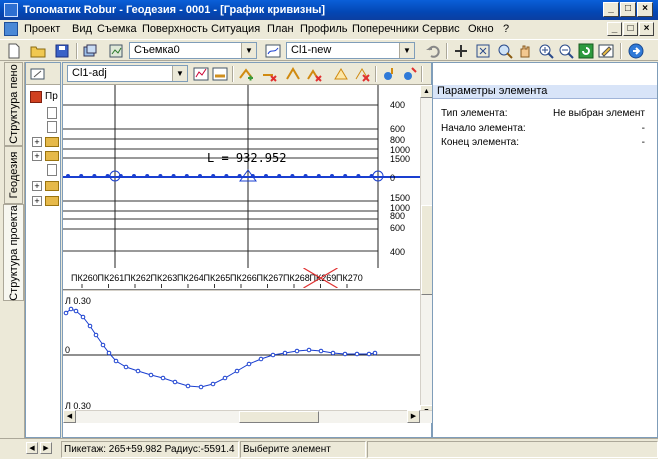 The height and width of the screenshot is (459, 658). What do you see at coordinates (586, 51) in the screenshot?
I see `refresh-icon` at bounding box center [586, 51].